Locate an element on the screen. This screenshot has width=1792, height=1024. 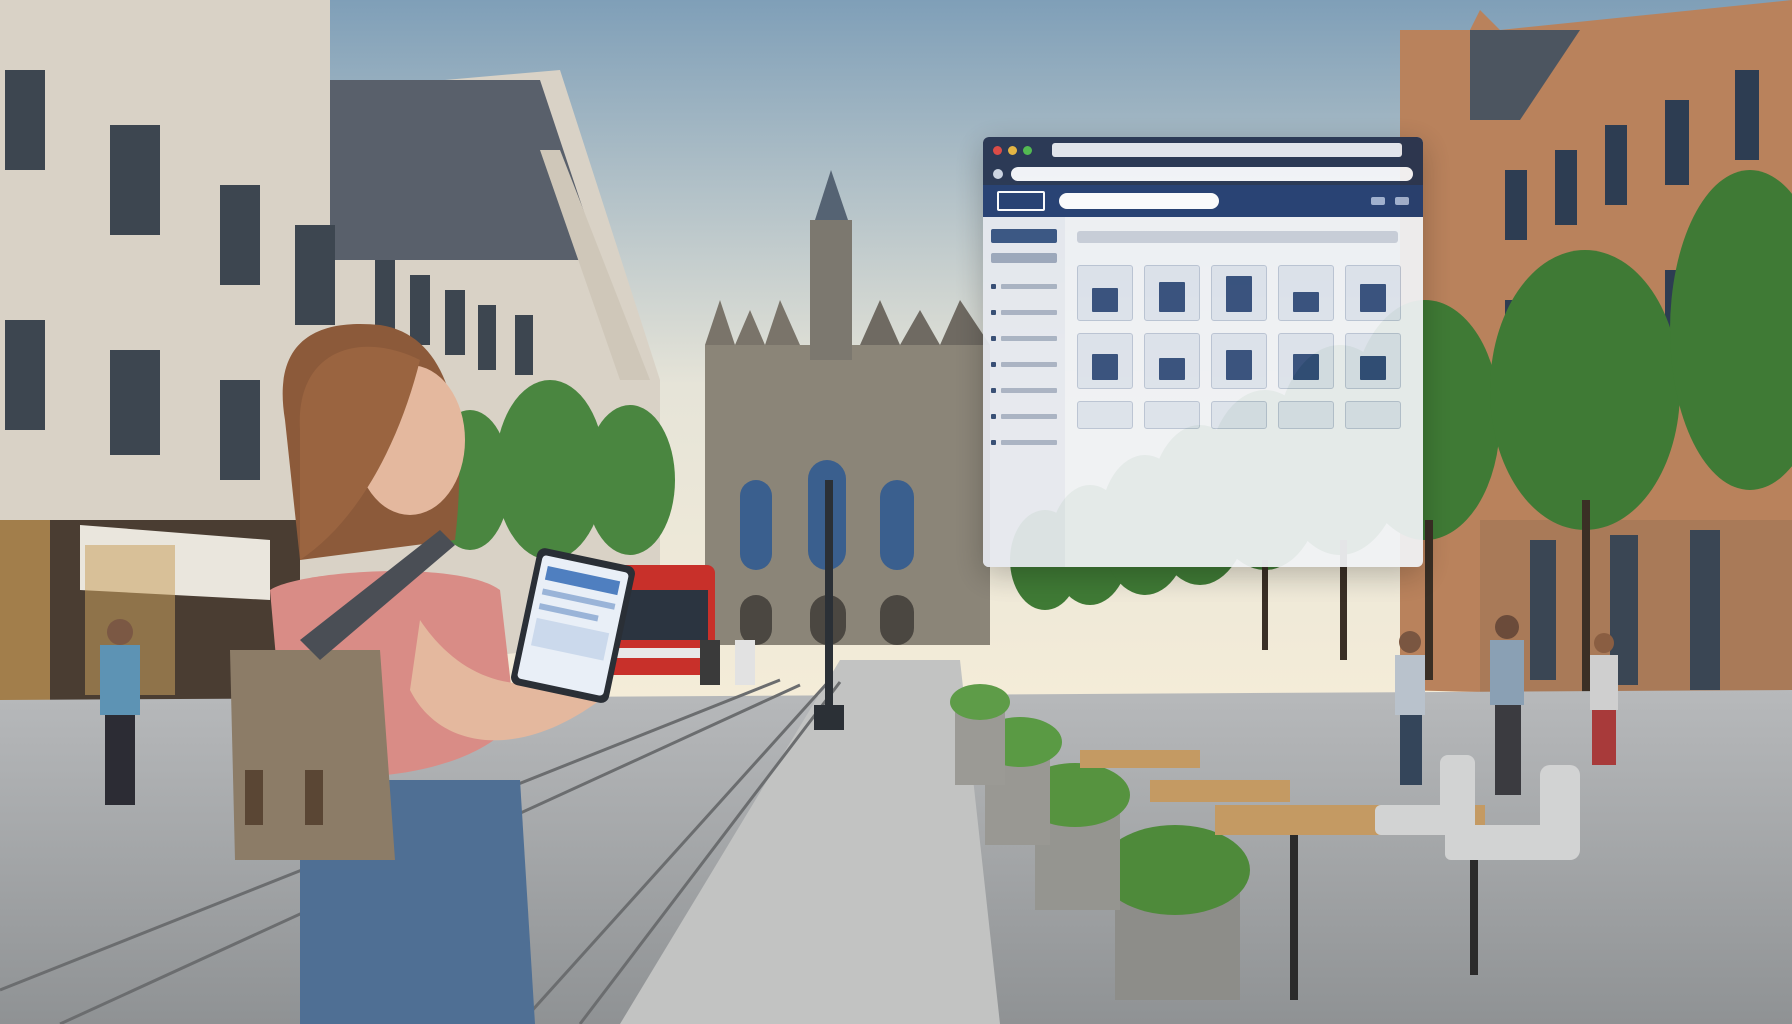
sidebar-subitem is located at coordinates (1024, 258).